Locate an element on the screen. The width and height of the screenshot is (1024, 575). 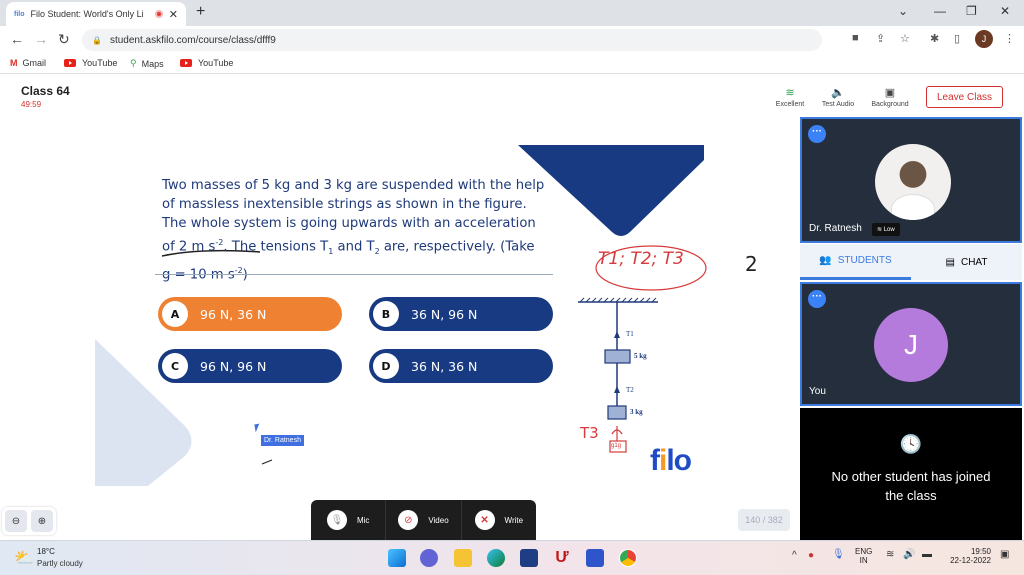
bookmark-maps: ⚲ Maps is located at coordinates (147, 63).